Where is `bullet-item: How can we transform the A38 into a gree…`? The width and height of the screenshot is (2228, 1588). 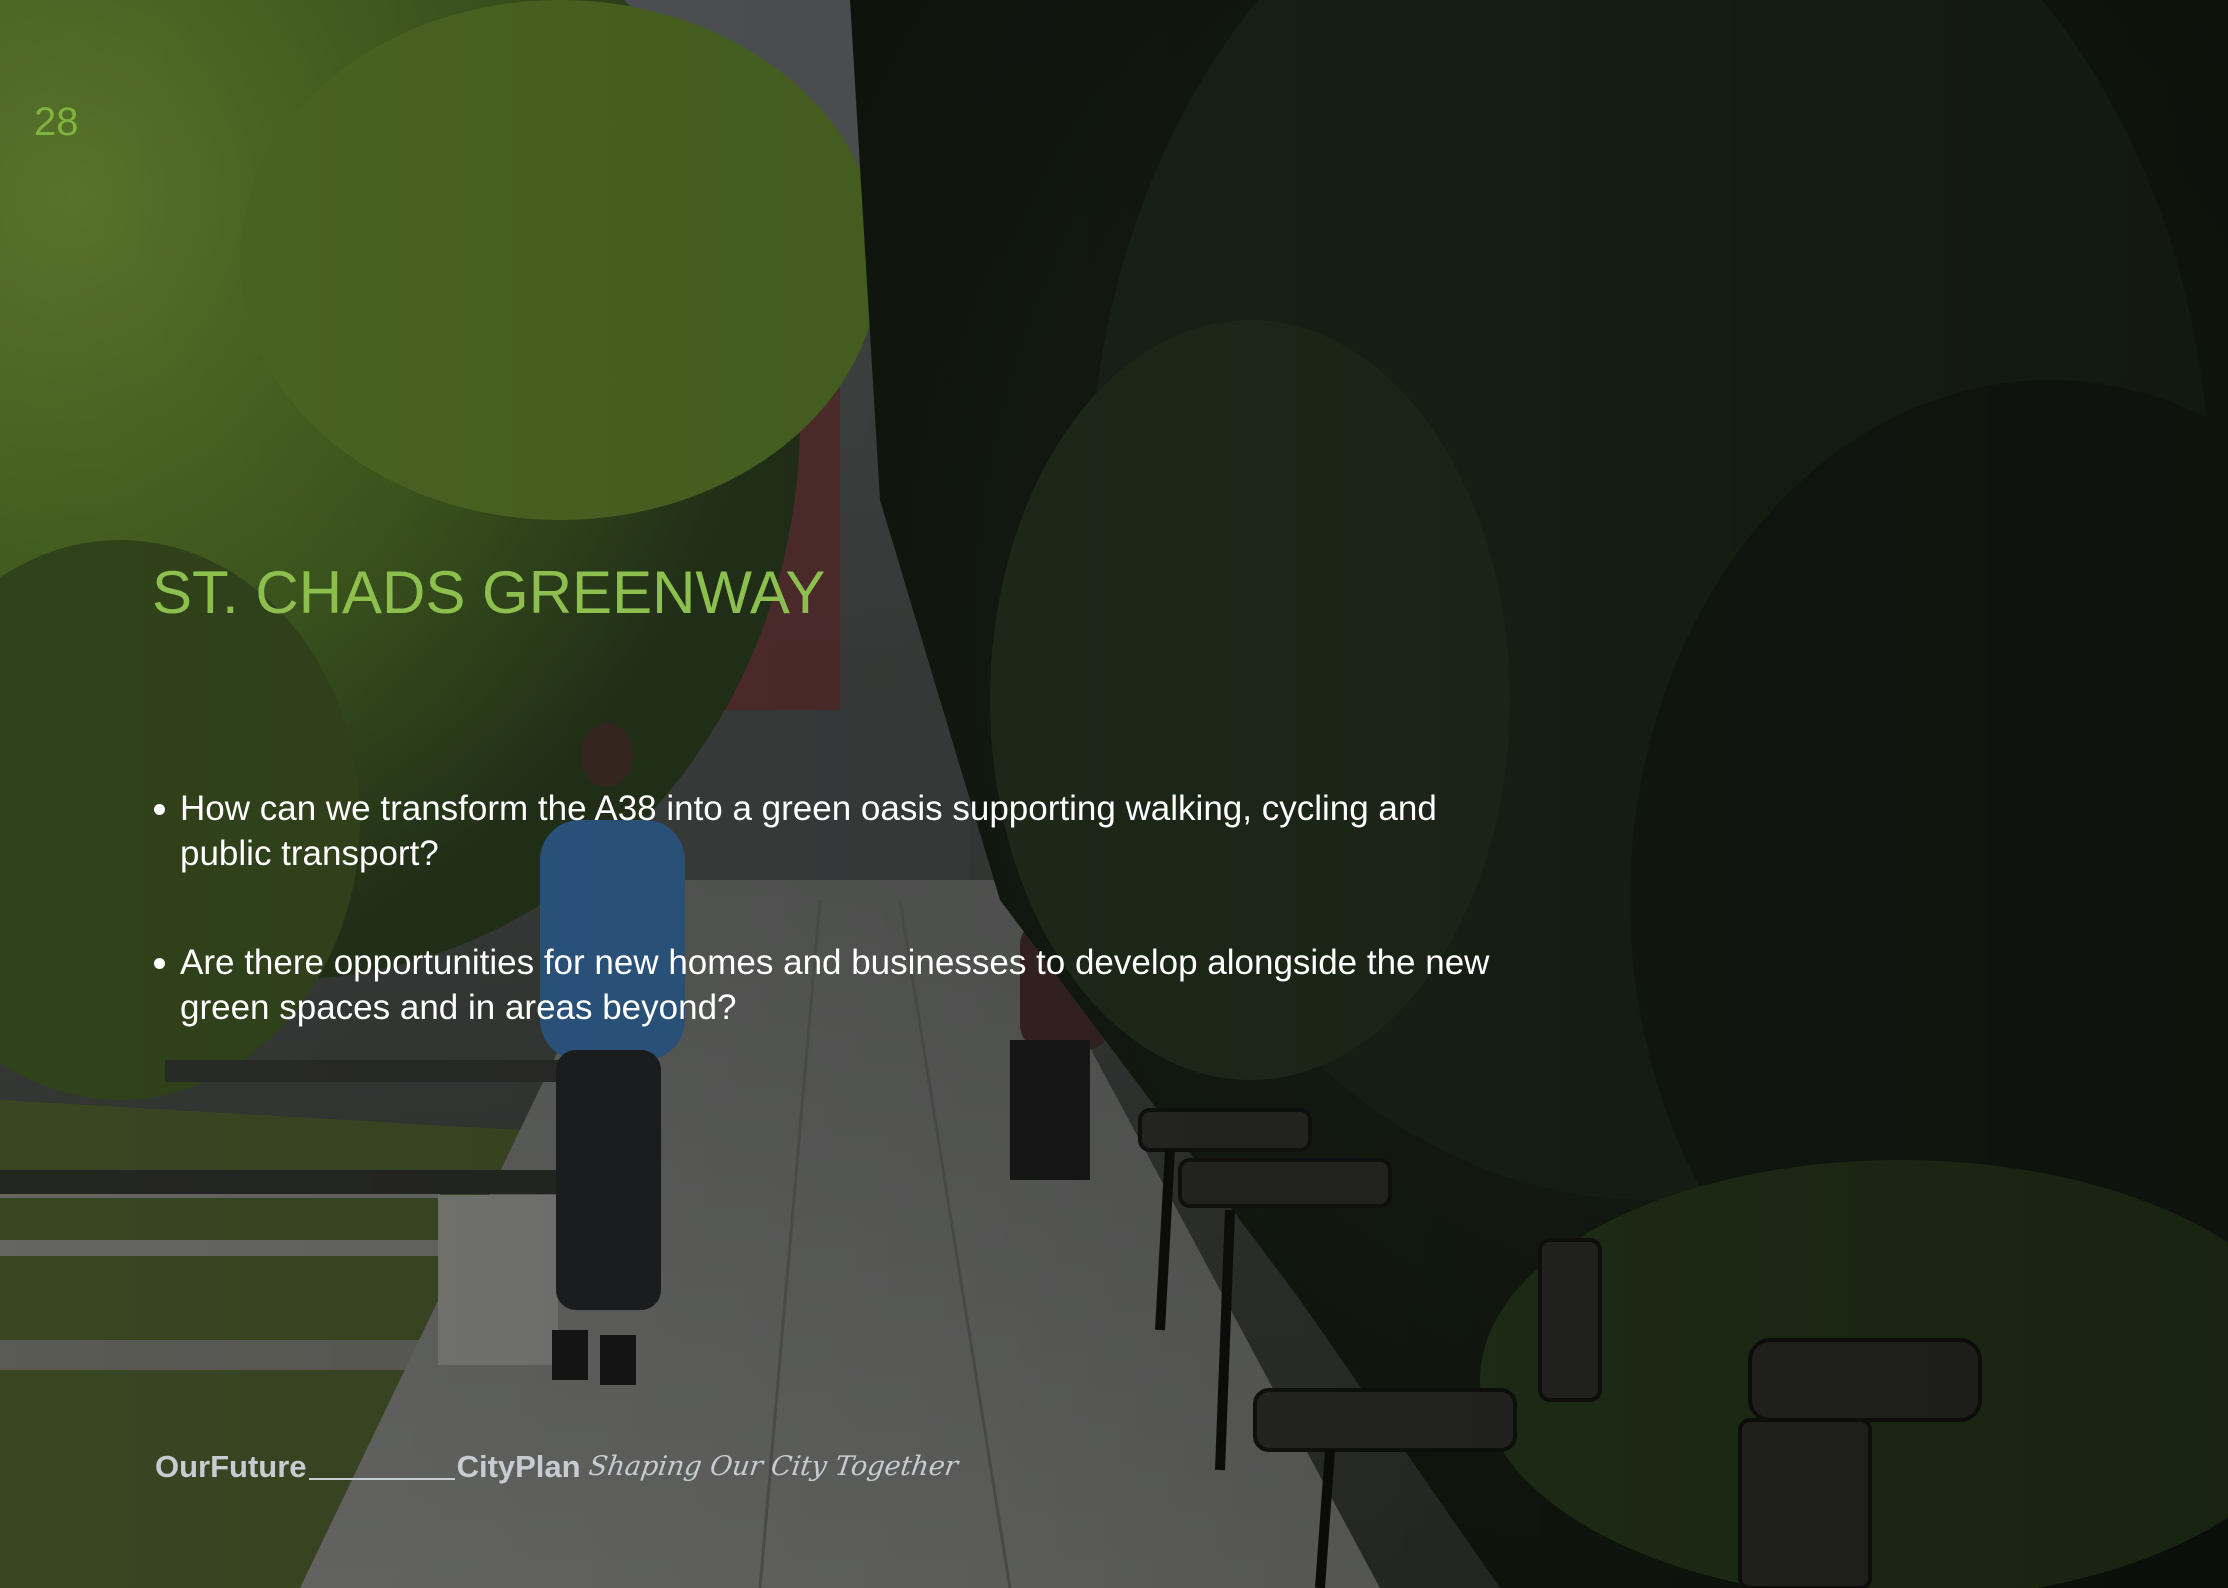 bullet-item: How can we transform the A38 into a gree… is located at coordinates (822, 831).